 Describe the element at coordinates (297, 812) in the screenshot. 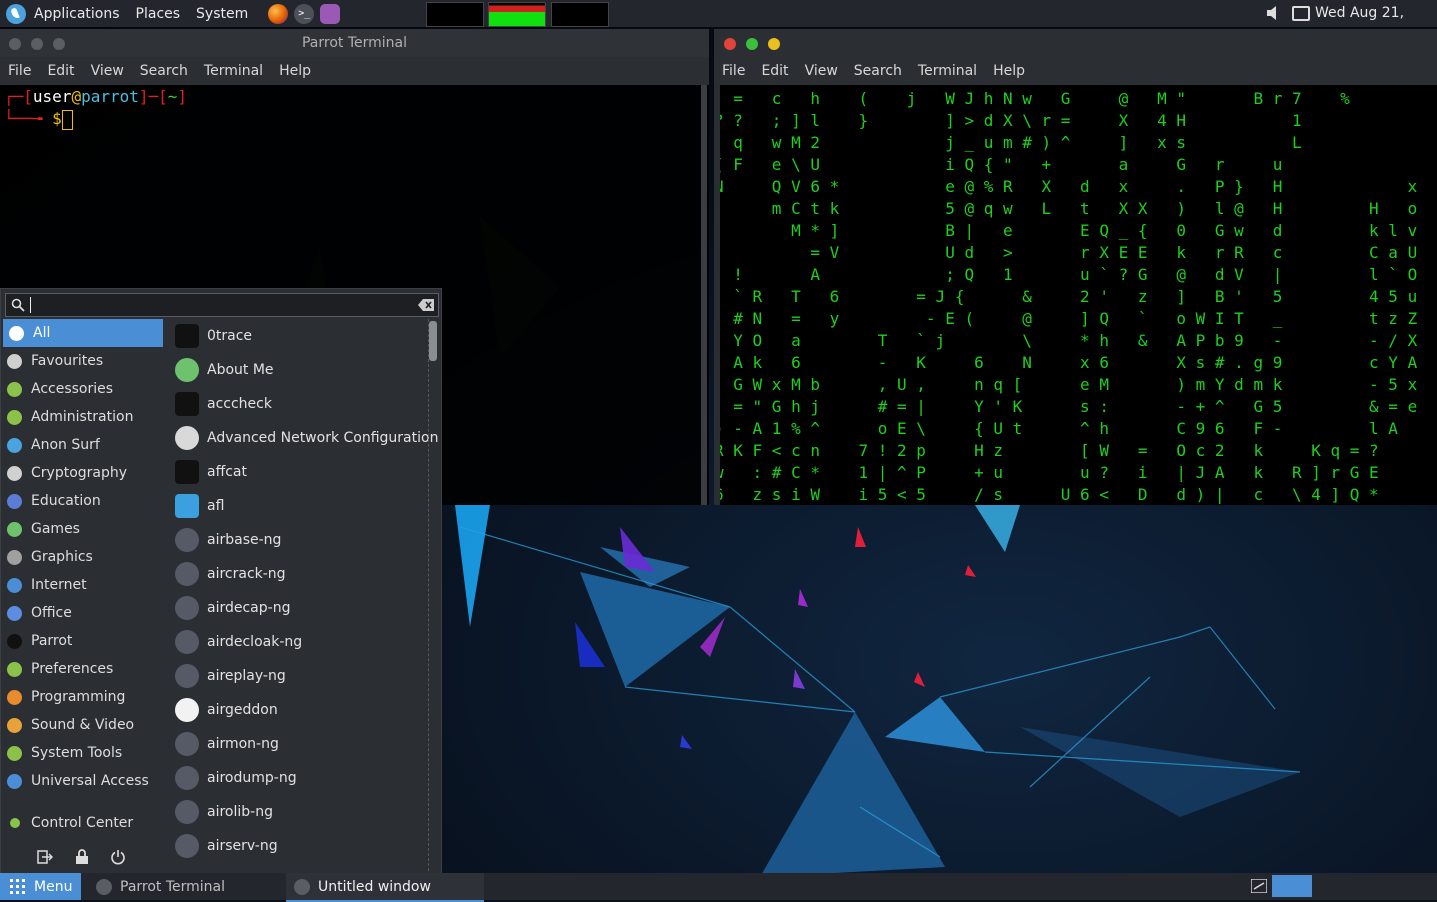

I see `app-item: airolib-ng` at that location.